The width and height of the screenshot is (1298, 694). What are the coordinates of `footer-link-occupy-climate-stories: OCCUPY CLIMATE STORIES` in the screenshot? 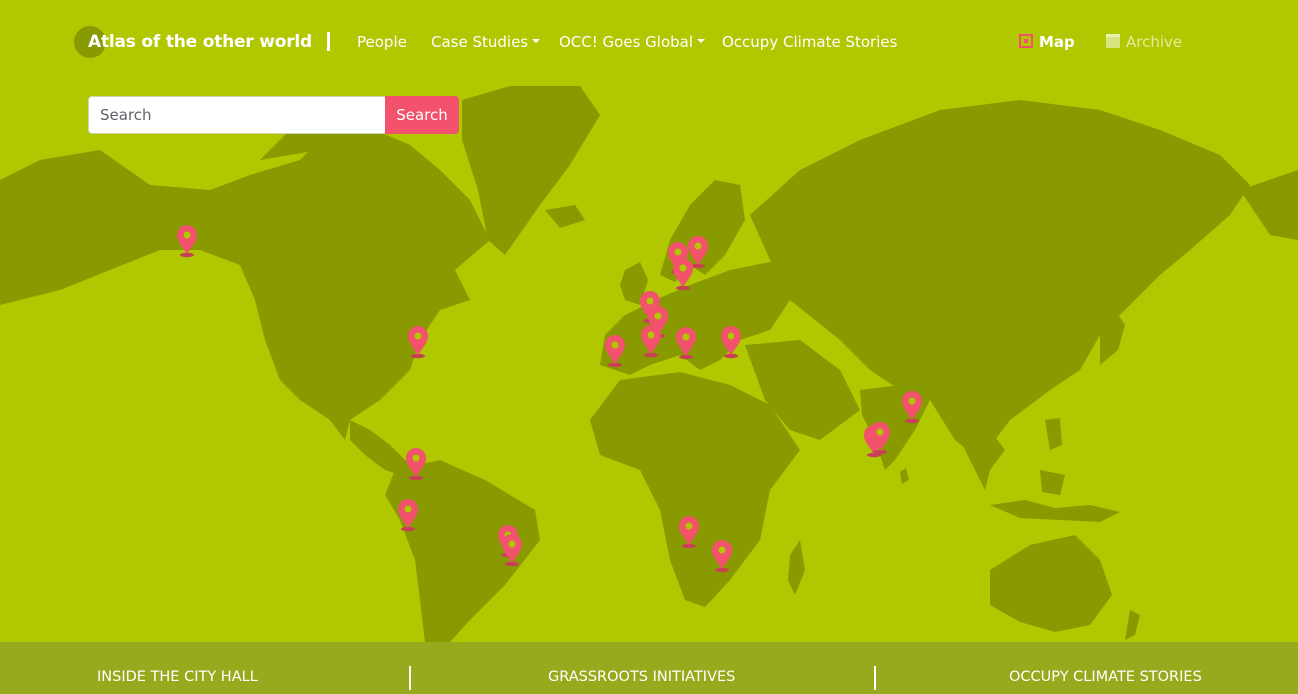 It's located at (1105, 677).